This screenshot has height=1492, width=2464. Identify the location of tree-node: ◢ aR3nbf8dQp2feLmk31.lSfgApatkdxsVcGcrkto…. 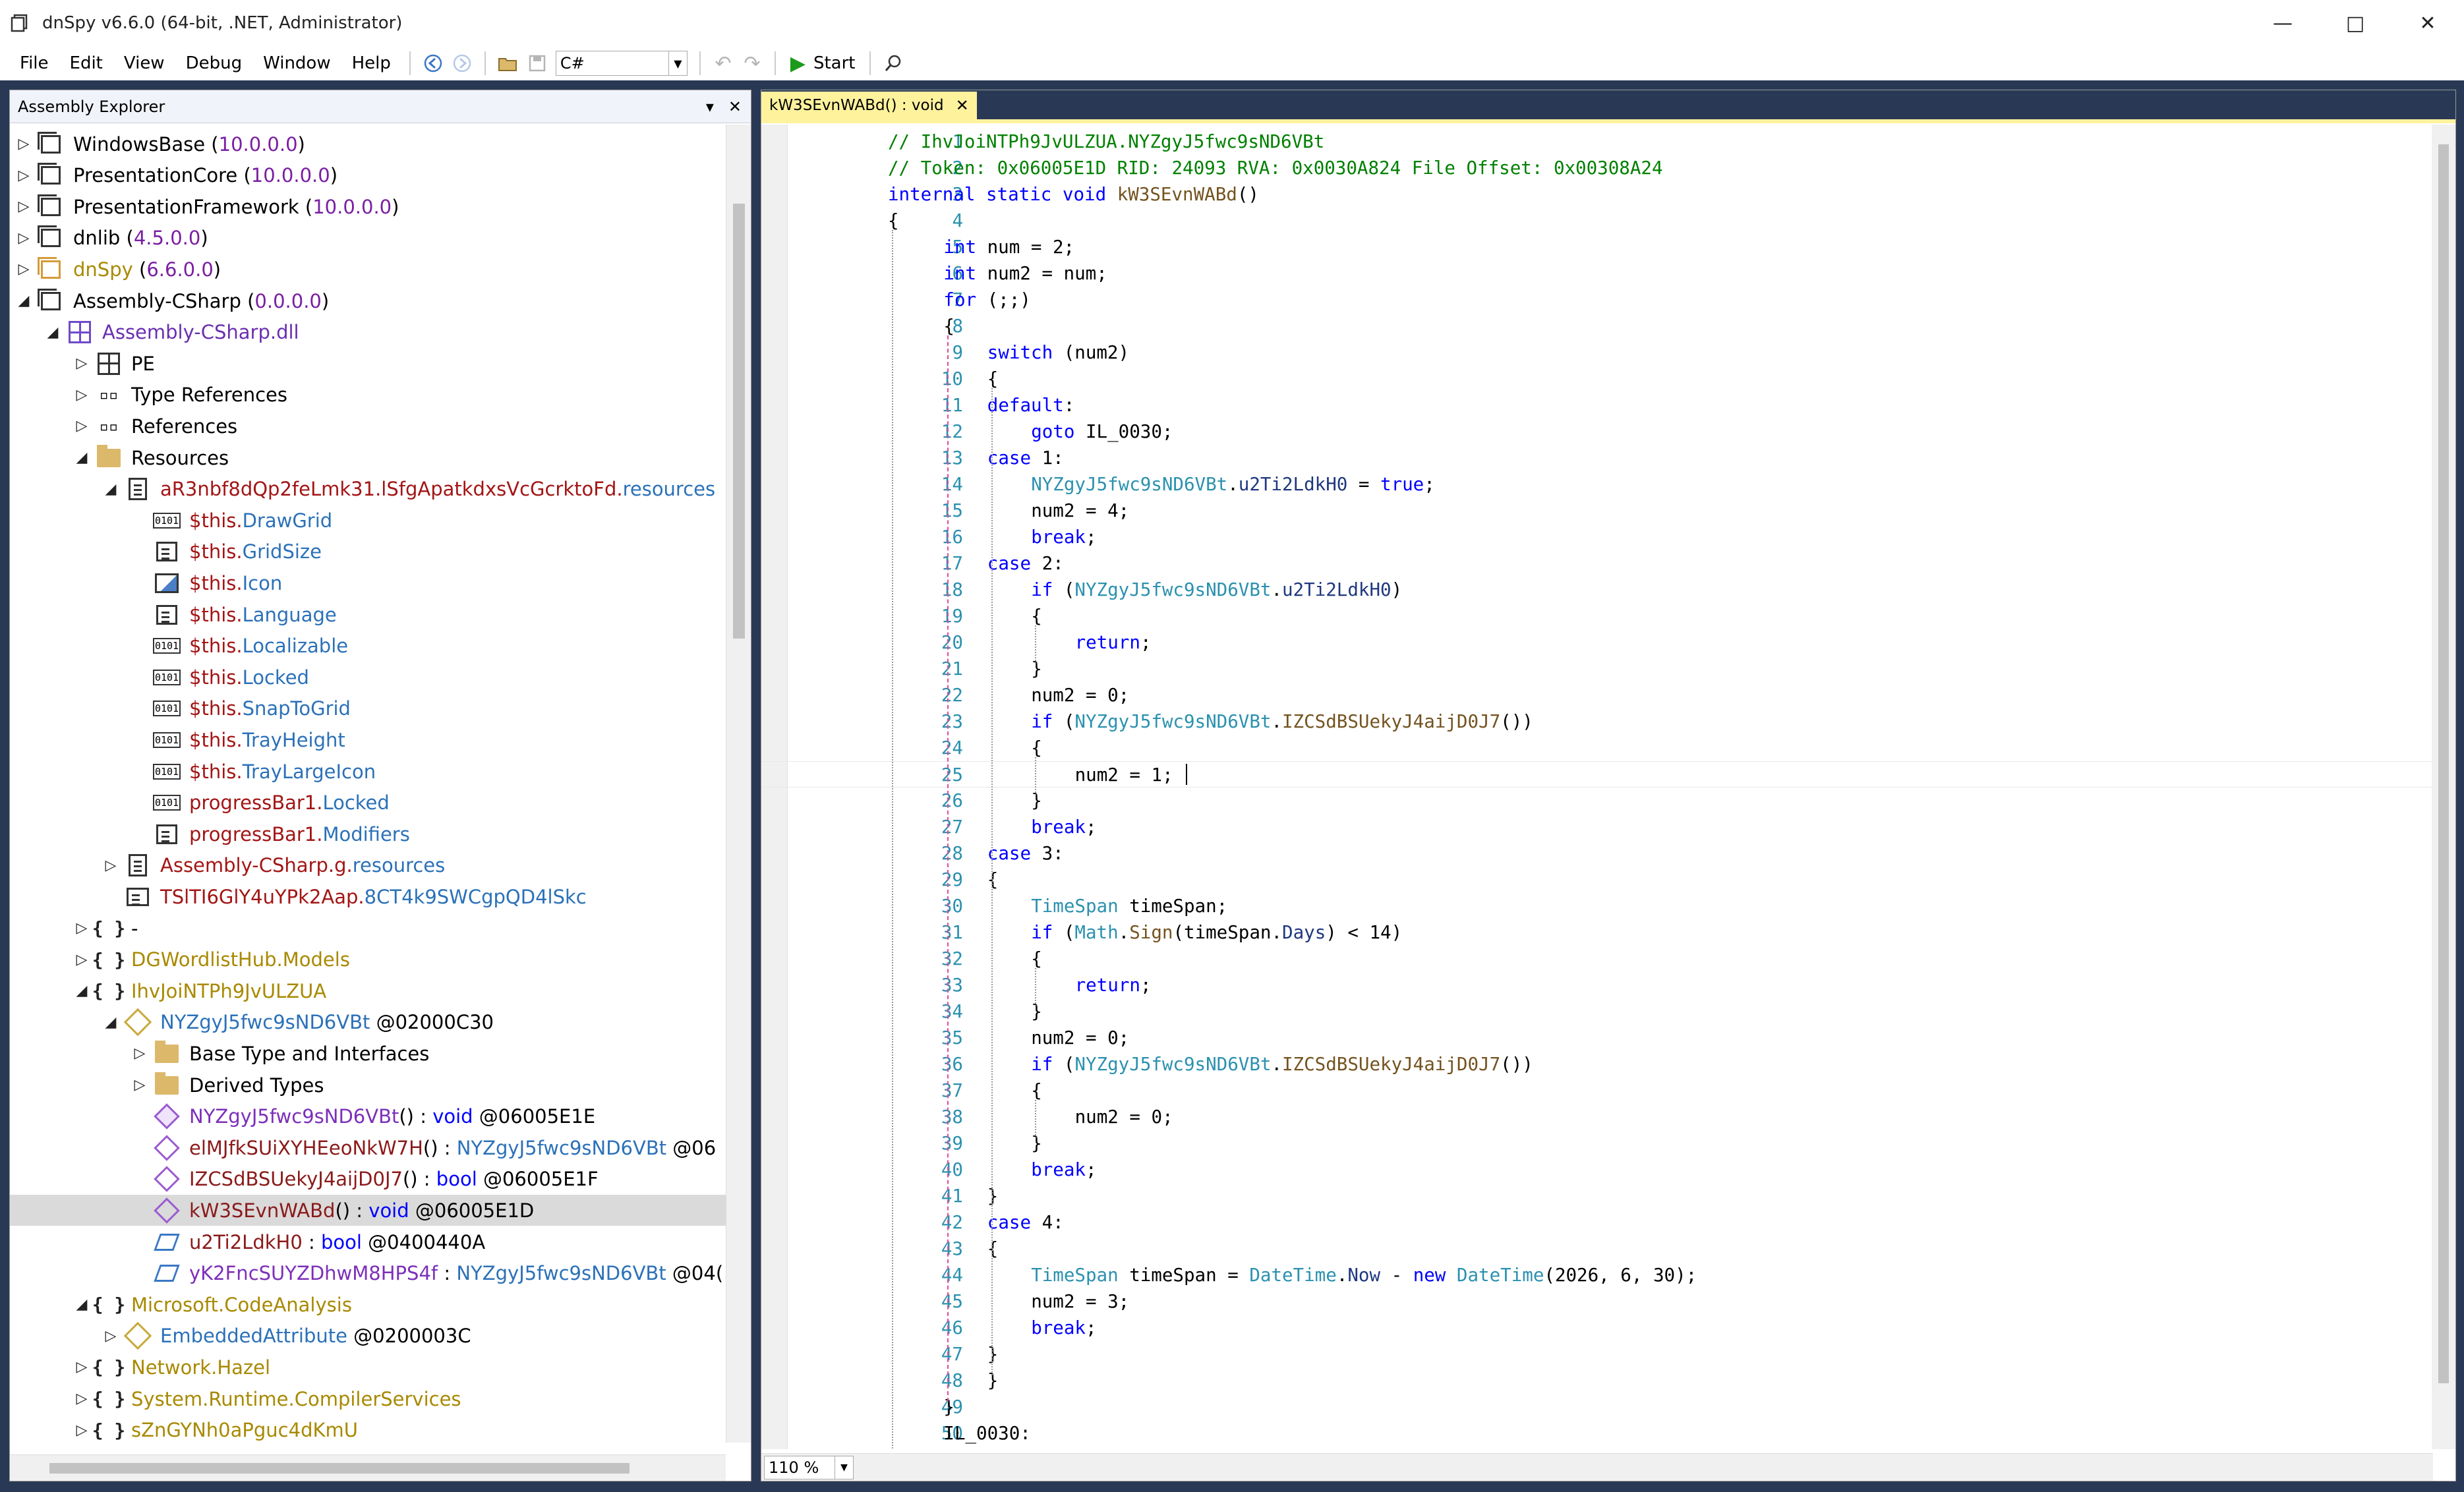
(368, 489).